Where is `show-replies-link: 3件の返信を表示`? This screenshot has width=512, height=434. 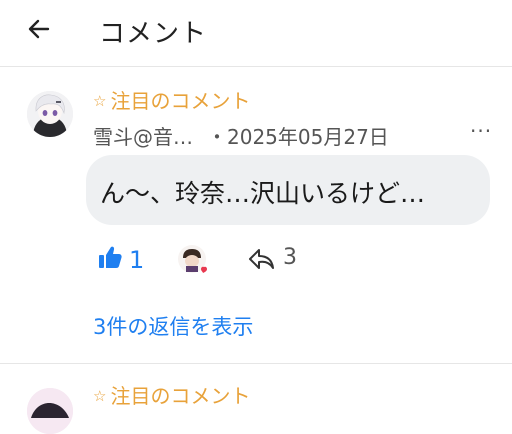
show-replies-link: 3件の返信を表示 is located at coordinates (173, 326).